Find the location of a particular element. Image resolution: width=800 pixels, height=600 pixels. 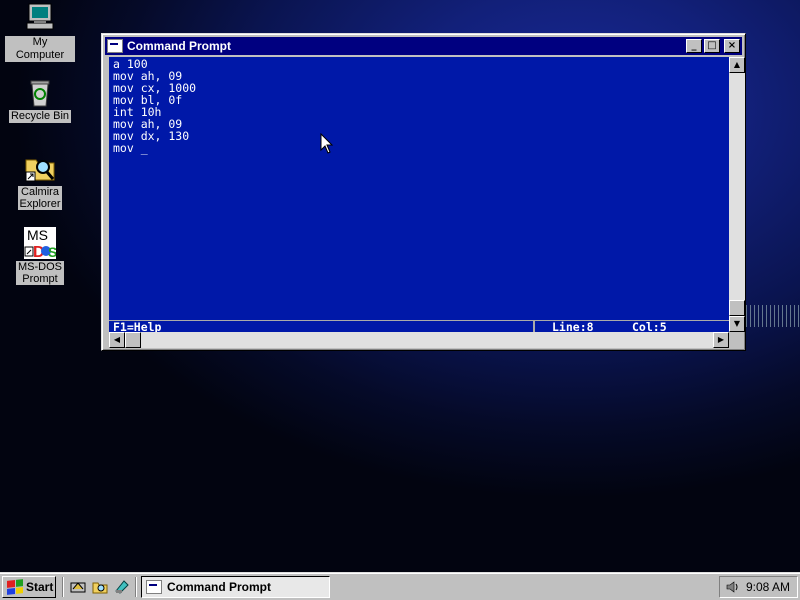

desktop-icon-my-computer: My Computer is located at coordinates (40, 32).